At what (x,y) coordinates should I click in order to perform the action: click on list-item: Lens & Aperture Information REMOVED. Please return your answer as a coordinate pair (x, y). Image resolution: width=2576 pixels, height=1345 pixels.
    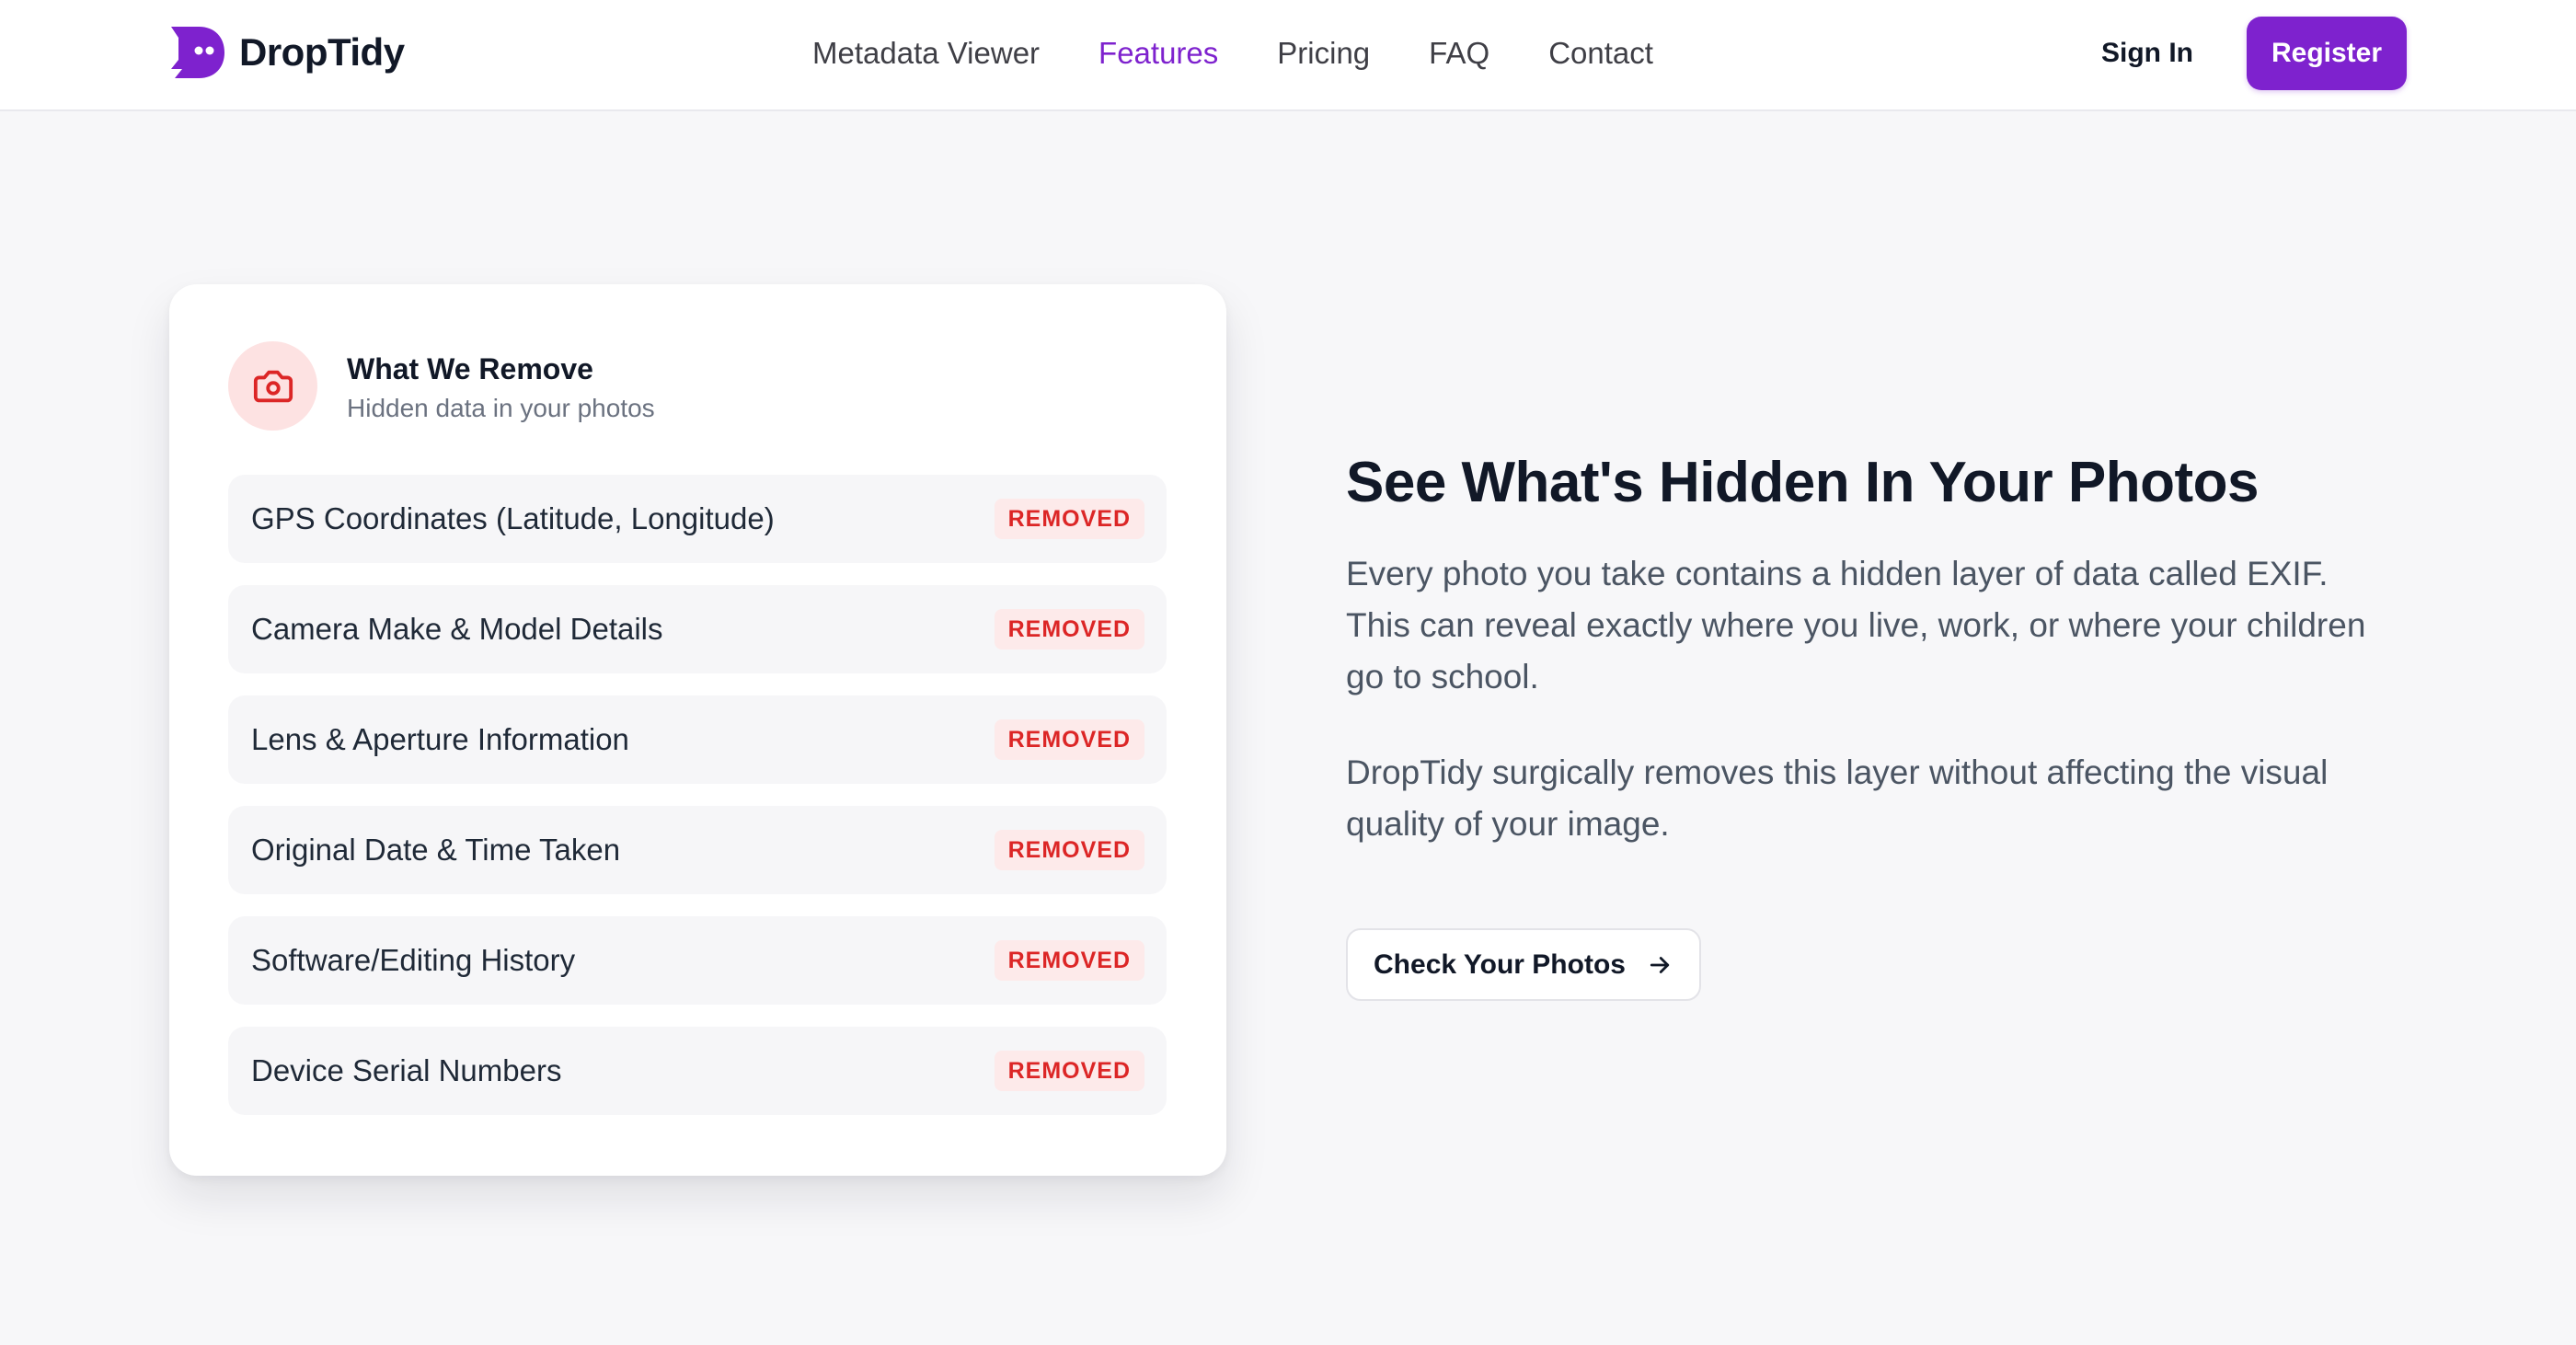
    Looking at the image, I should click on (697, 739).